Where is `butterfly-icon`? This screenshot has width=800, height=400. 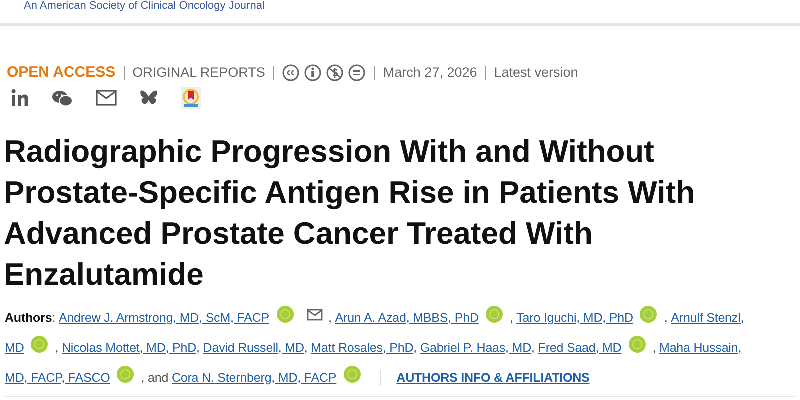 butterfly-icon is located at coordinates (149, 98).